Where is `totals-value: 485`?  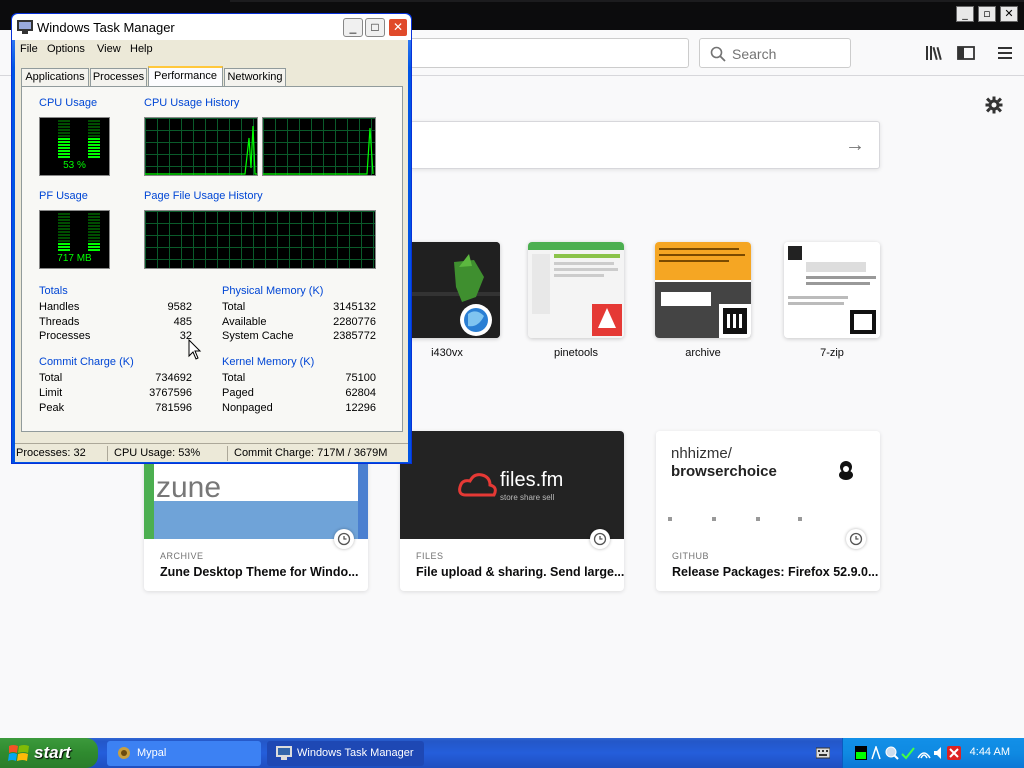 totals-value: 485 is located at coordinates (182, 322).